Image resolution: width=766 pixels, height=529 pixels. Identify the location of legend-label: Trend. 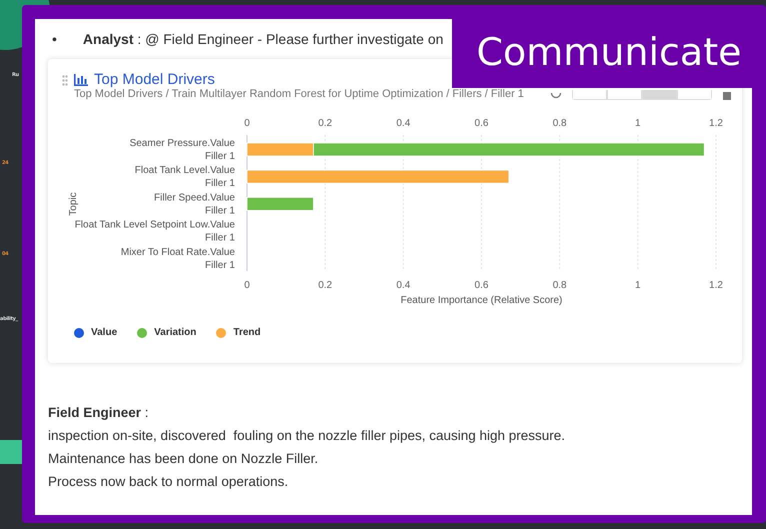
(247, 332).